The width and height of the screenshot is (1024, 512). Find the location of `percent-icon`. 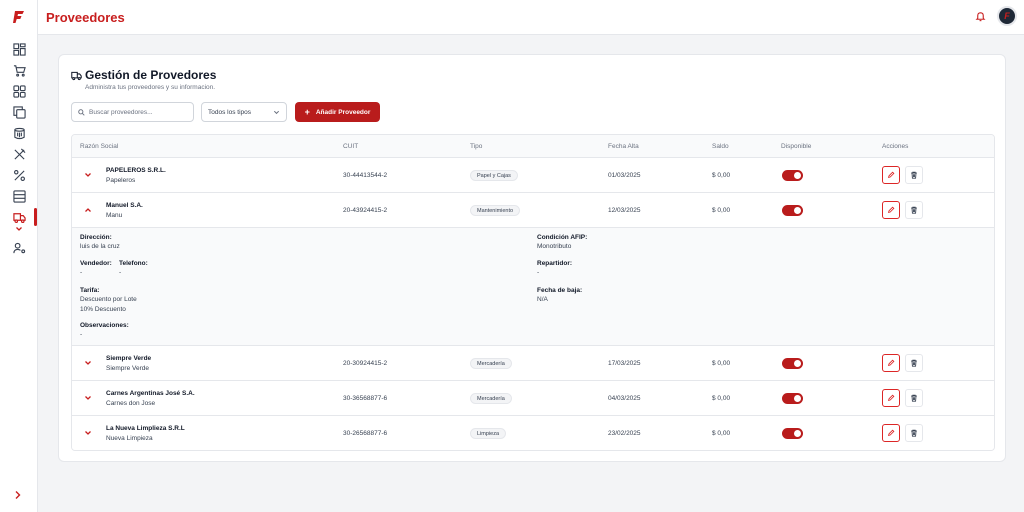

percent-icon is located at coordinates (19, 175).